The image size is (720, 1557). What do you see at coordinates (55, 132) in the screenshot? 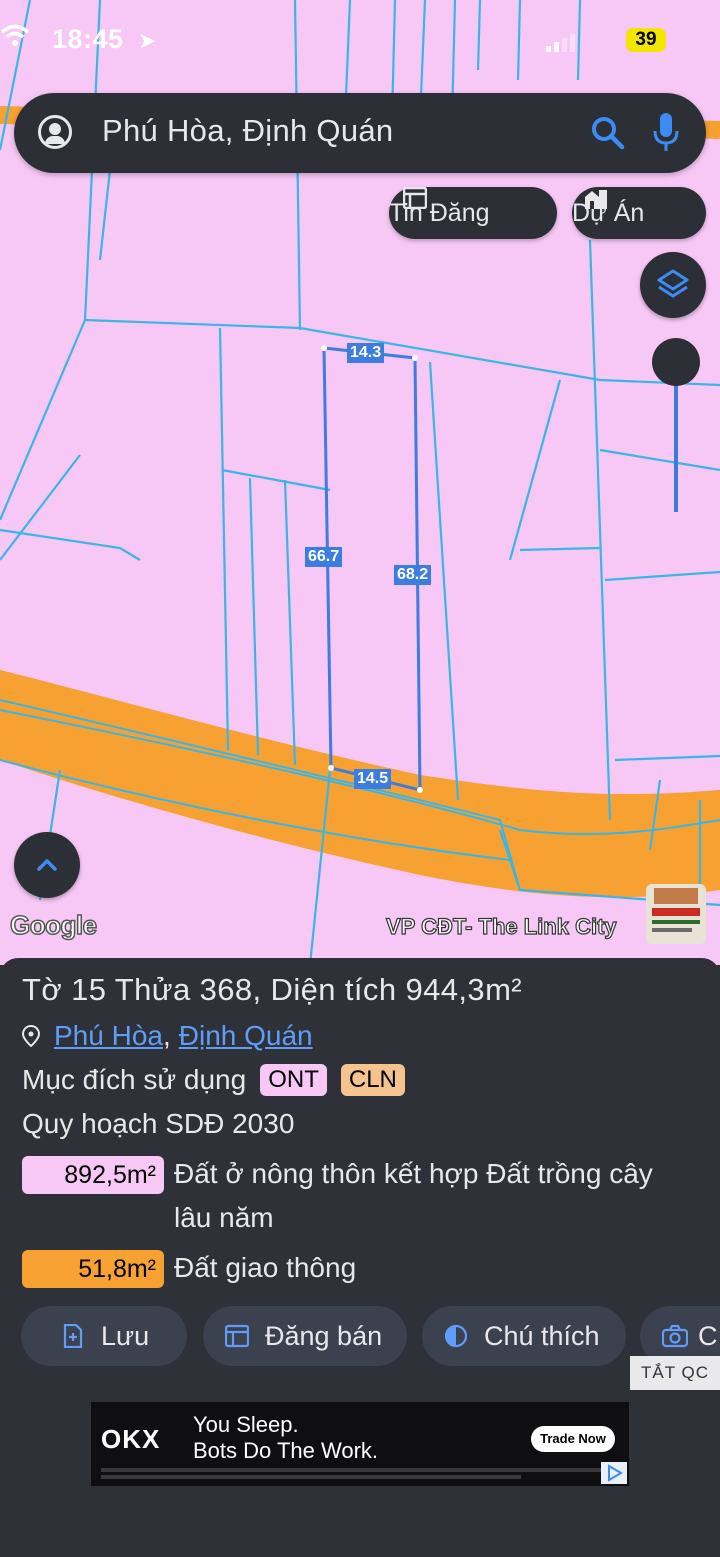
I see `account-icon` at bounding box center [55, 132].